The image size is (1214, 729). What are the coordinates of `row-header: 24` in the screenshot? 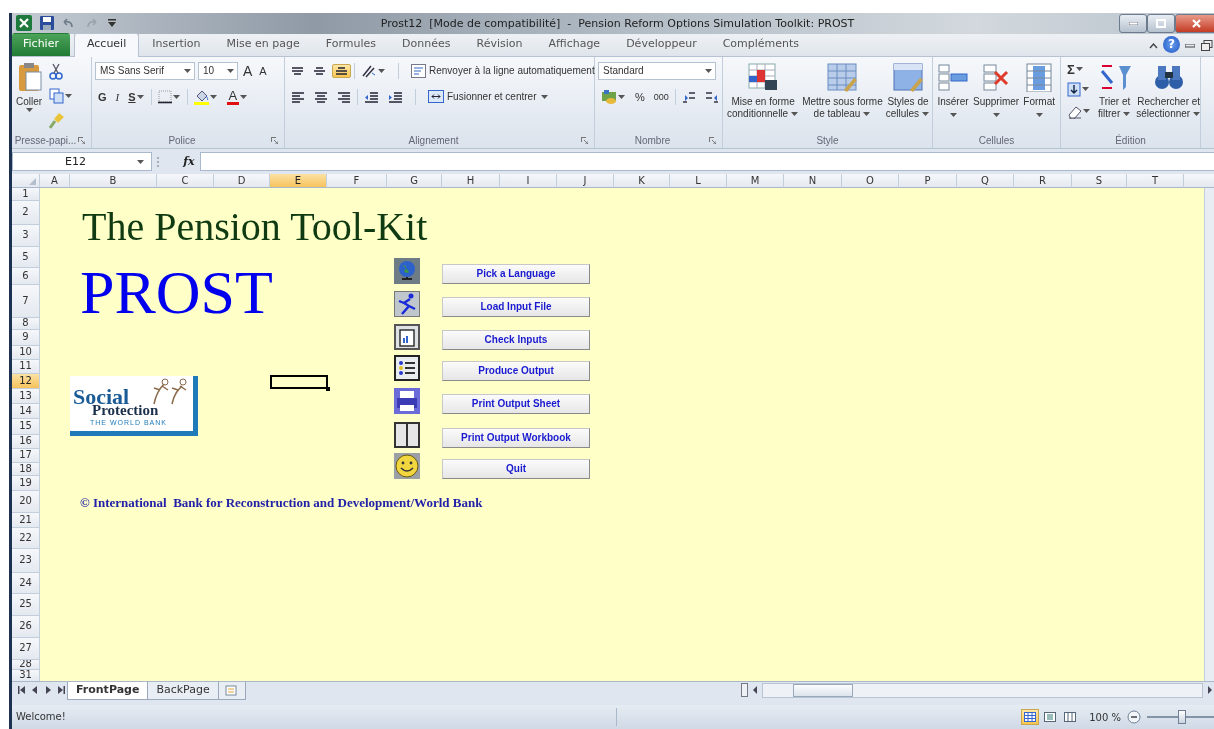 It's located at (26, 583).